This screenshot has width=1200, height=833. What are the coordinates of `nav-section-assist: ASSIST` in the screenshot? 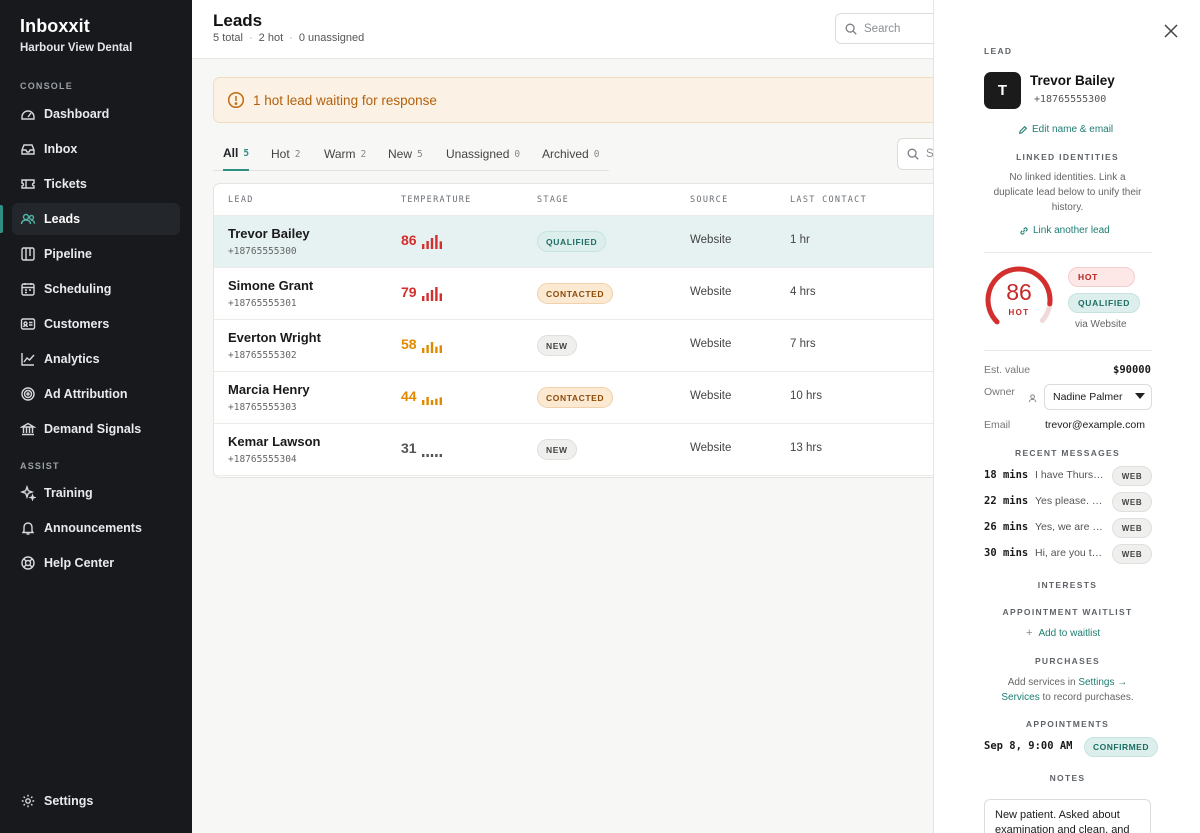 It's located at (40, 466).